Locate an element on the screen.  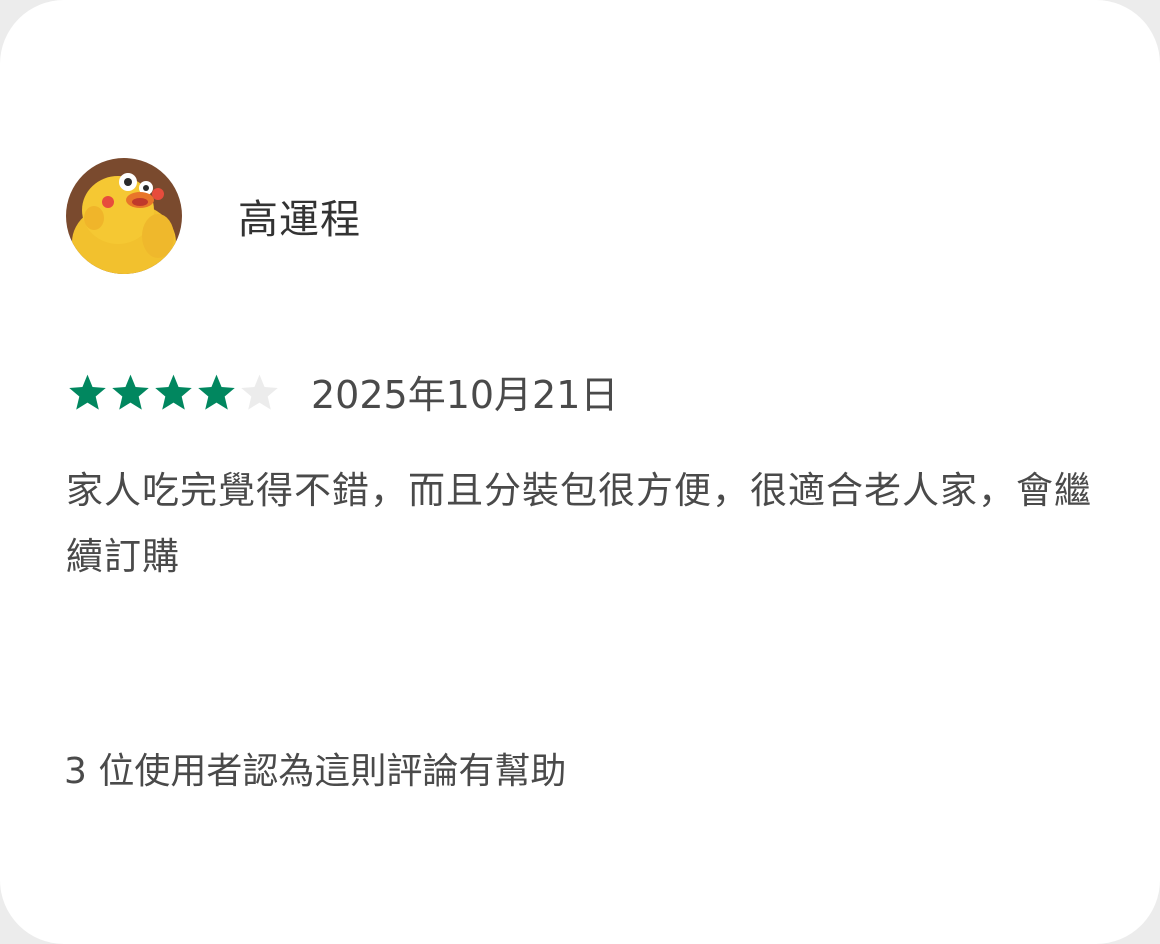
star-rating is located at coordinates (173, 392).